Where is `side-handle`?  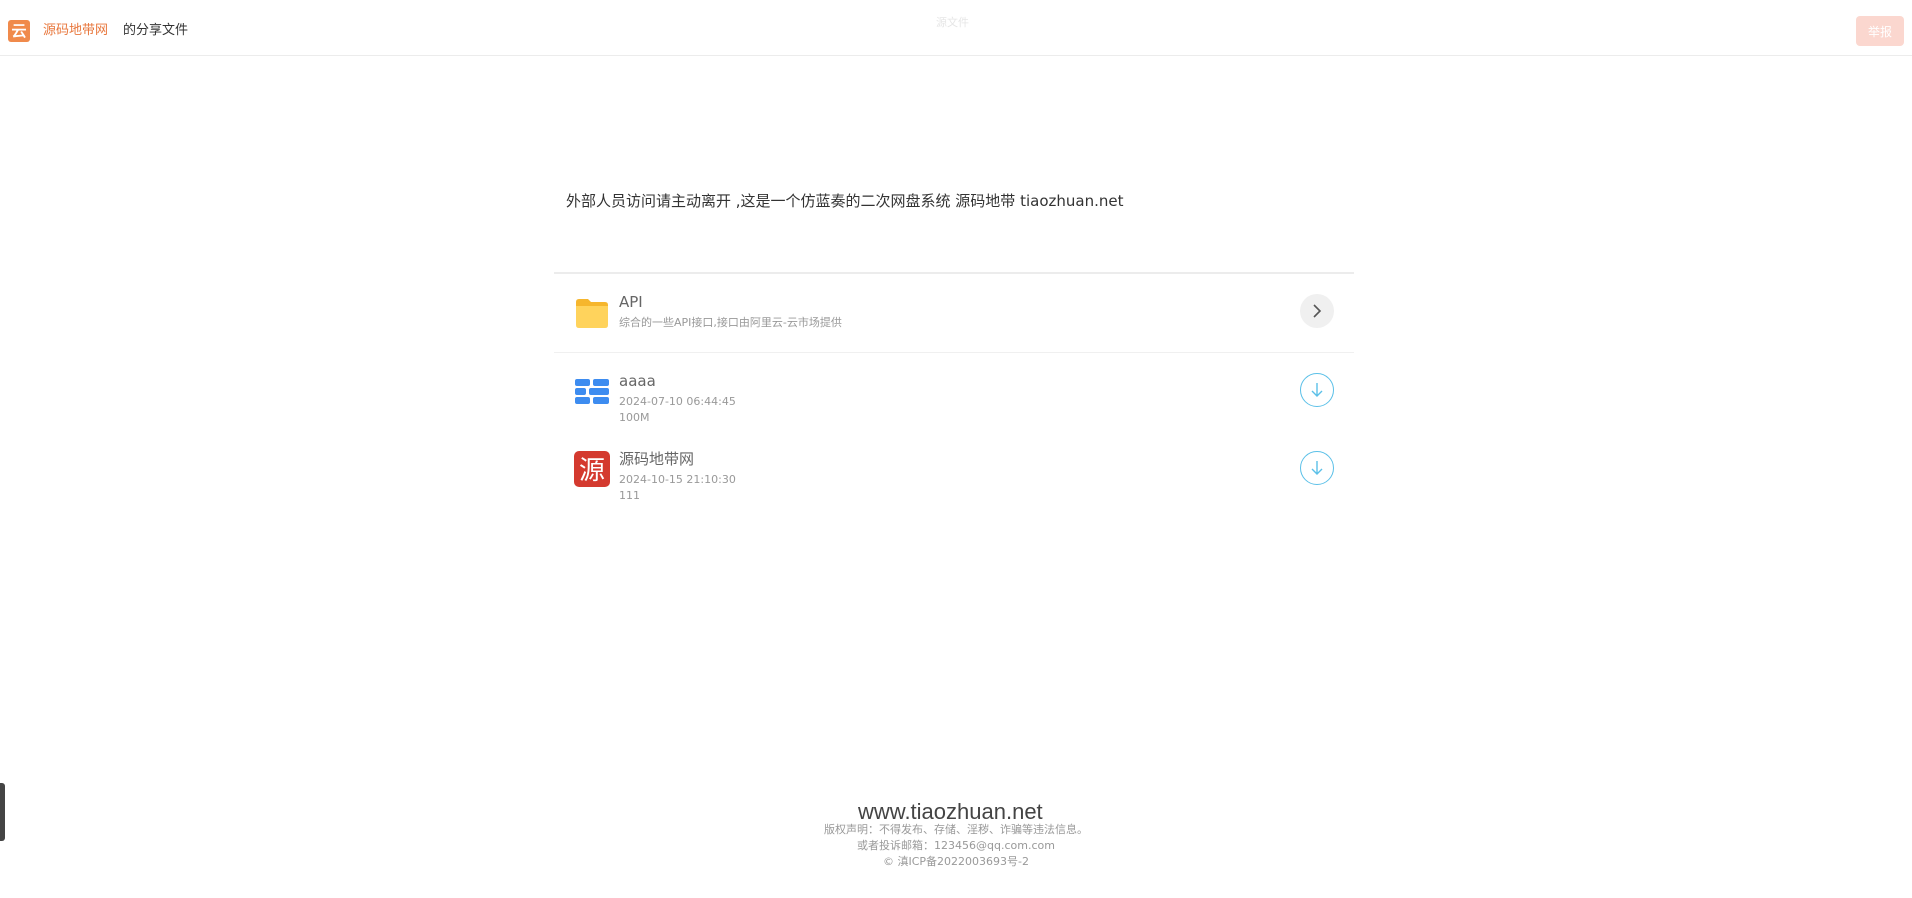
side-handle is located at coordinates (2, 812).